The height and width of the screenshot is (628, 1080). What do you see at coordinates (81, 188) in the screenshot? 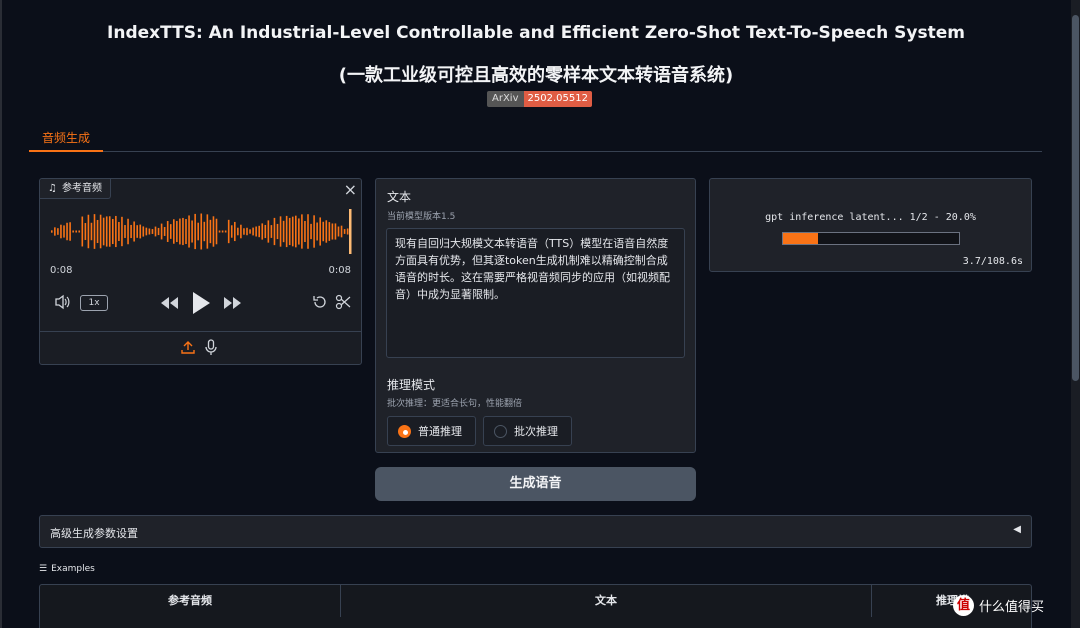
I see `audio-label-text: 参考音频` at bounding box center [81, 188].